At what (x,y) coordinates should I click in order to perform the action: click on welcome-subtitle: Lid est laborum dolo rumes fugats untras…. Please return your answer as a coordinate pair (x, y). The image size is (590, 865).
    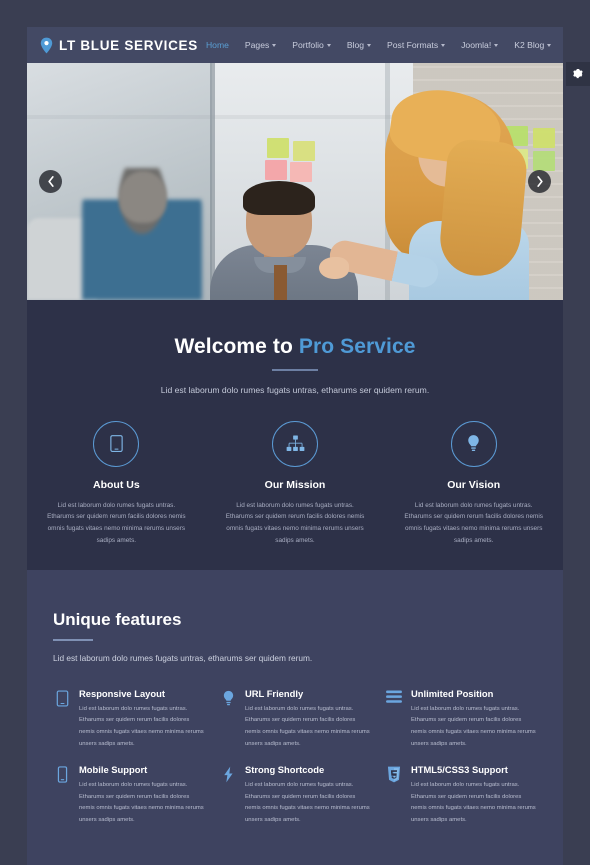
    Looking at the image, I should click on (295, 389).